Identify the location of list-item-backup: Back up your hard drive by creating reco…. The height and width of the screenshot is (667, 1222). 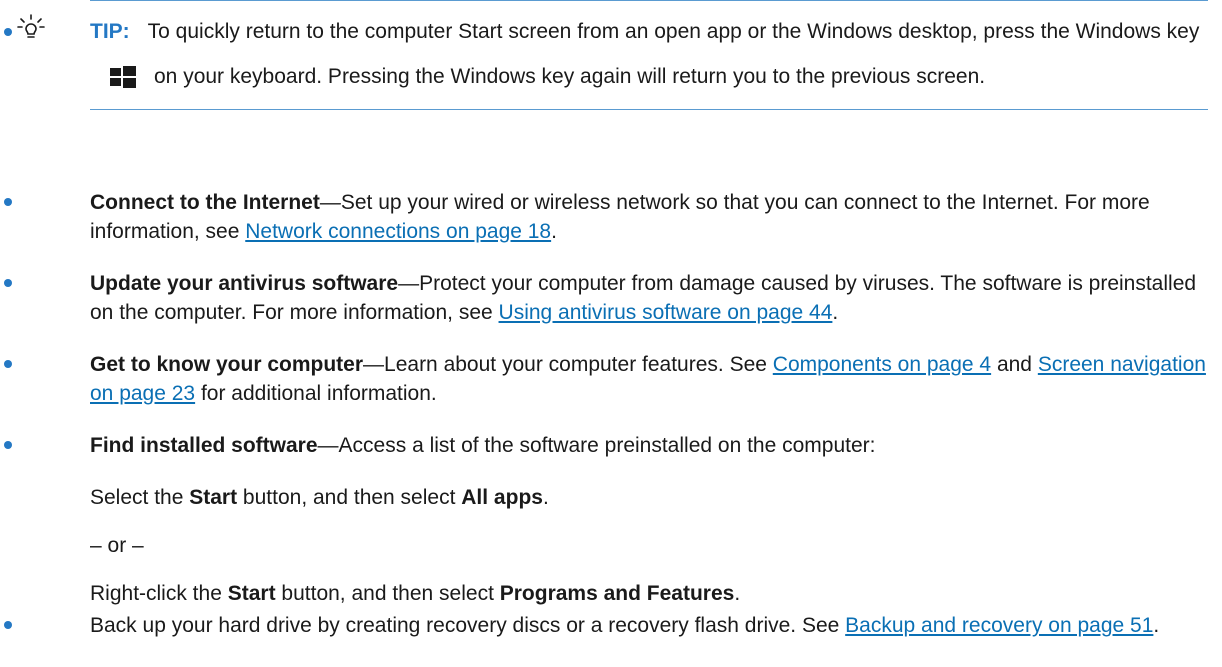
(607, 625).